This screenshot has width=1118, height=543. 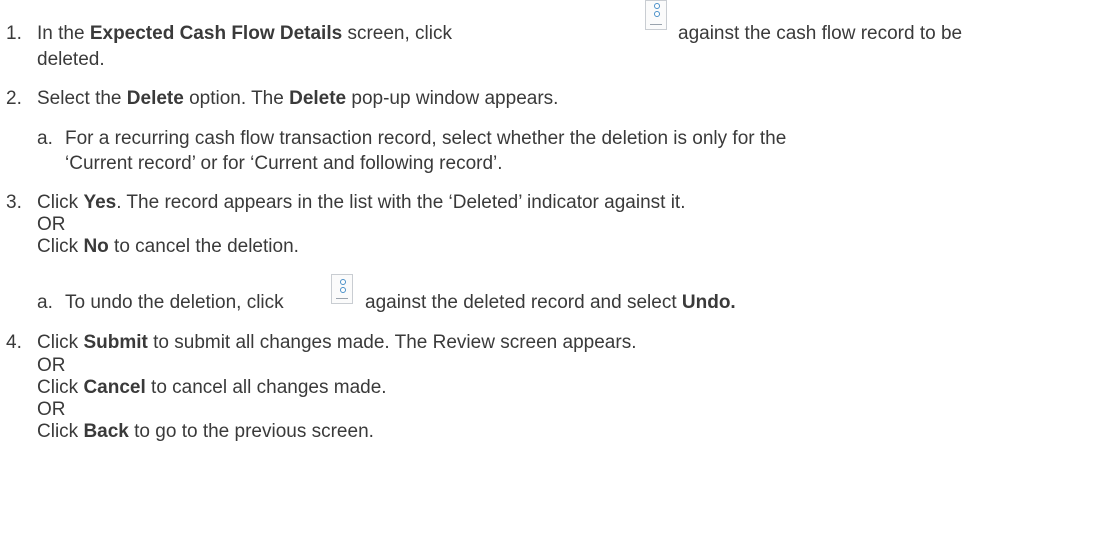 What do you see at coordinates (106, 431) in the screenshot?
I see `button-name: Back` at bounding box center [106, 431].